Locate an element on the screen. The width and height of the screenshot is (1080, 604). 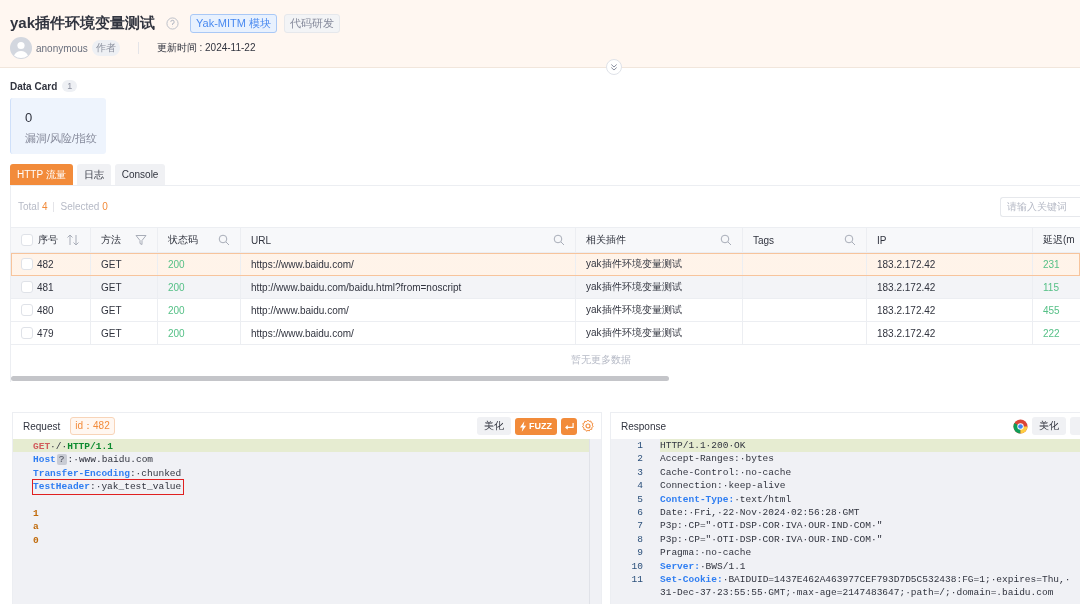
collapse-icon is located at coordinates (614, 67).